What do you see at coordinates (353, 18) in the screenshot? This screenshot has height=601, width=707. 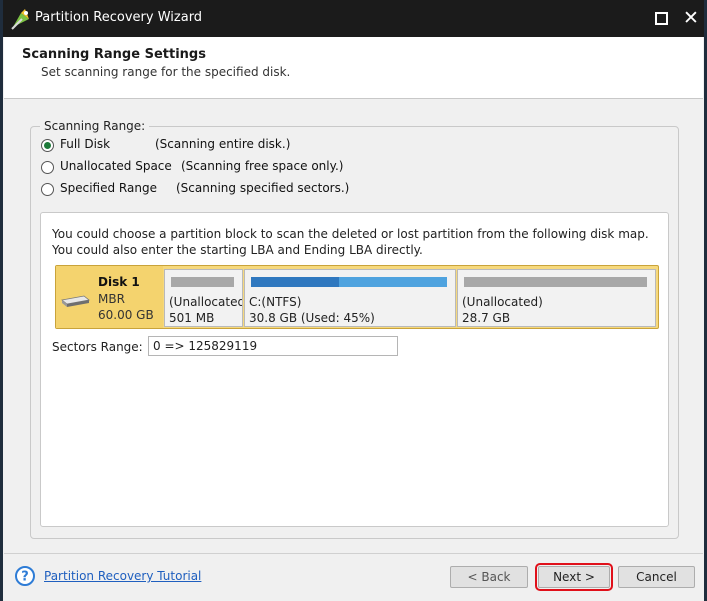 I see `title-bar: Partition Recovery Wizard ✕` at bounding box center [353, 18].